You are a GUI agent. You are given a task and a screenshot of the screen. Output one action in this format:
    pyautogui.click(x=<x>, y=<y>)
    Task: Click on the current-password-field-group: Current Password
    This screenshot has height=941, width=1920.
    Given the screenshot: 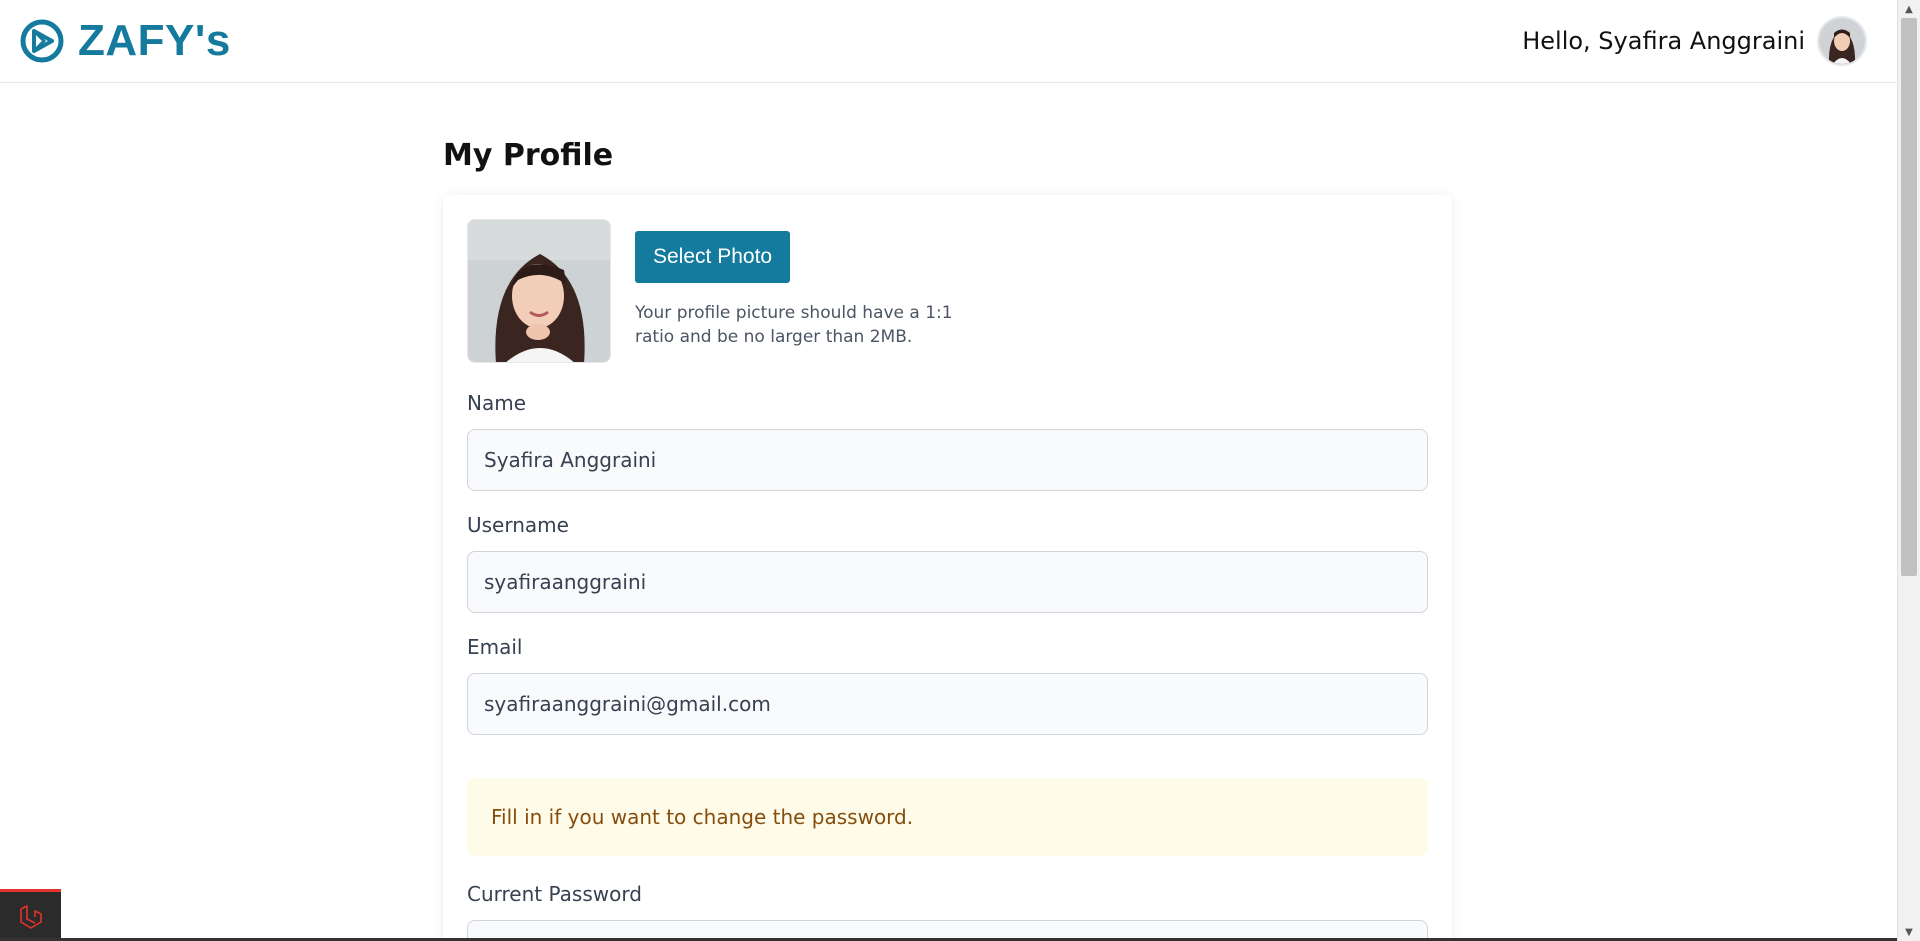 What is the action you would take?
    pyautogui.click(x=947, y=911)
    